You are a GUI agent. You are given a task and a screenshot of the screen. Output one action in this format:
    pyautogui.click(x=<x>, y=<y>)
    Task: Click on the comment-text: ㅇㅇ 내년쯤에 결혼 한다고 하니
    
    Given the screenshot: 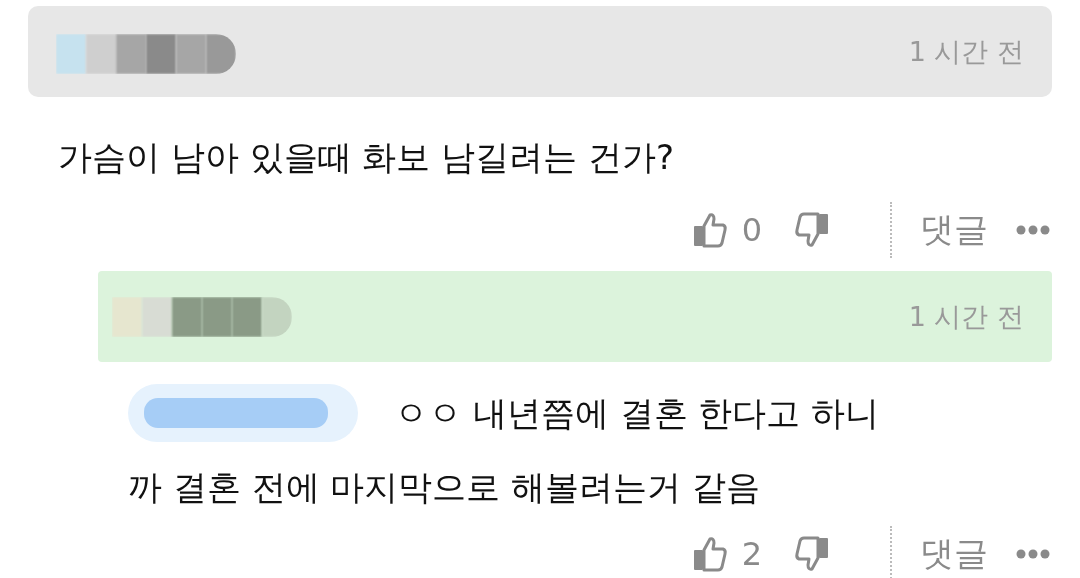 What is the action you would take?
    pyautogui.click(x=637, y=413)
    